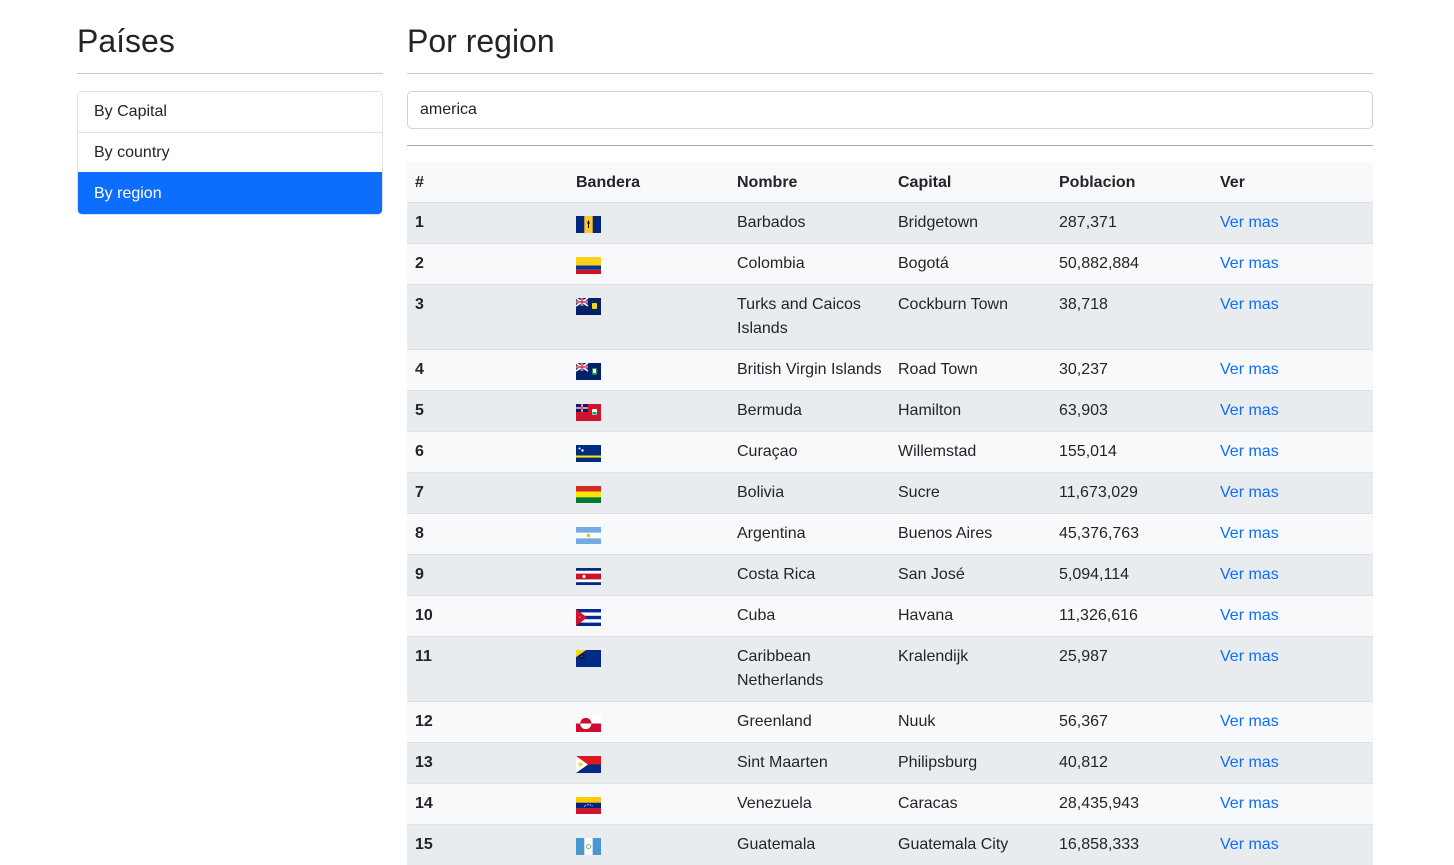  Describe the element at coordinates (890, 721) in the screenshot. I see `table-row: 12 Greenland Nuuk 56,367 Ver mas` at that location.